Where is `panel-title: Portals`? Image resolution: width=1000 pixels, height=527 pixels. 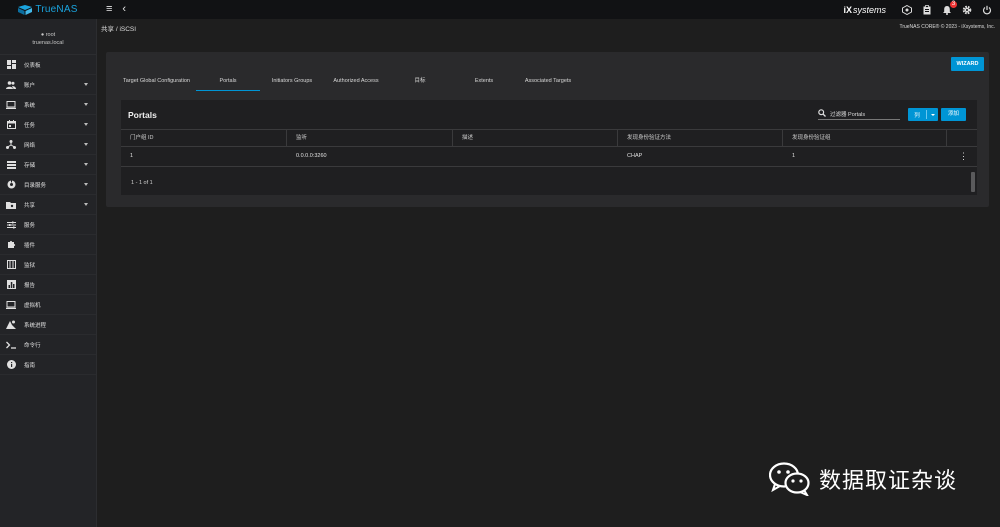
panel-title: Portals is located at coordinates (142, 115).